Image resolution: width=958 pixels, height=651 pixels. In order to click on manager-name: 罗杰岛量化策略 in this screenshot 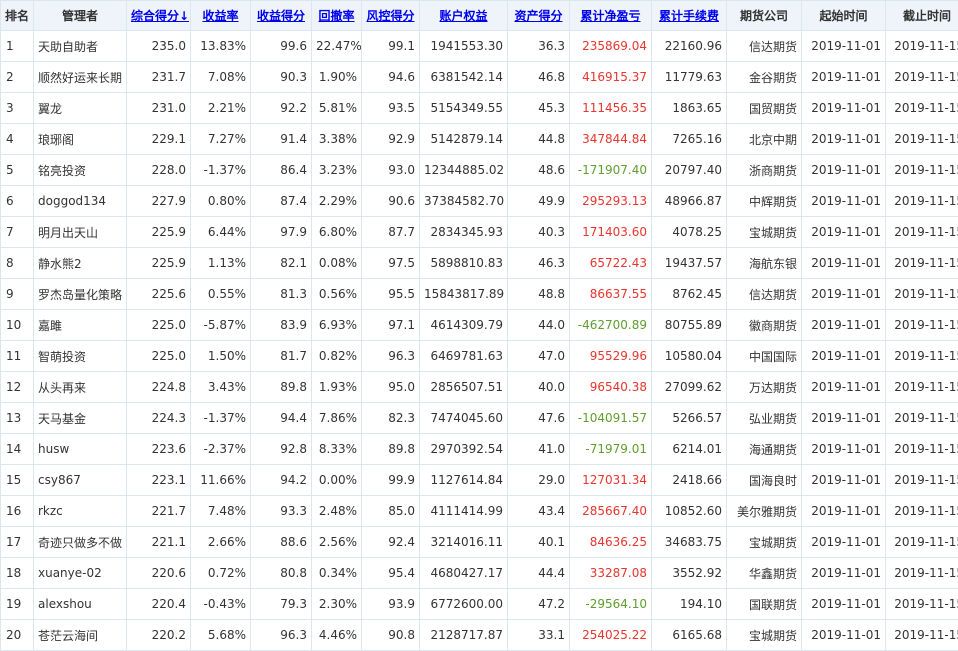, I will do `click(80, 294)`.